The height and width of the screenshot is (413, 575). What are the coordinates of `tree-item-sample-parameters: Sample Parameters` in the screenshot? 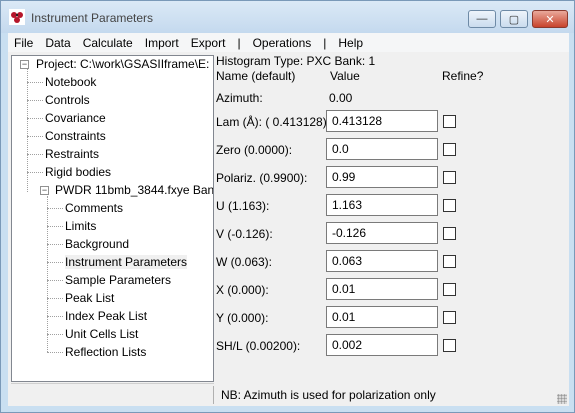 It's located at (118, 280).